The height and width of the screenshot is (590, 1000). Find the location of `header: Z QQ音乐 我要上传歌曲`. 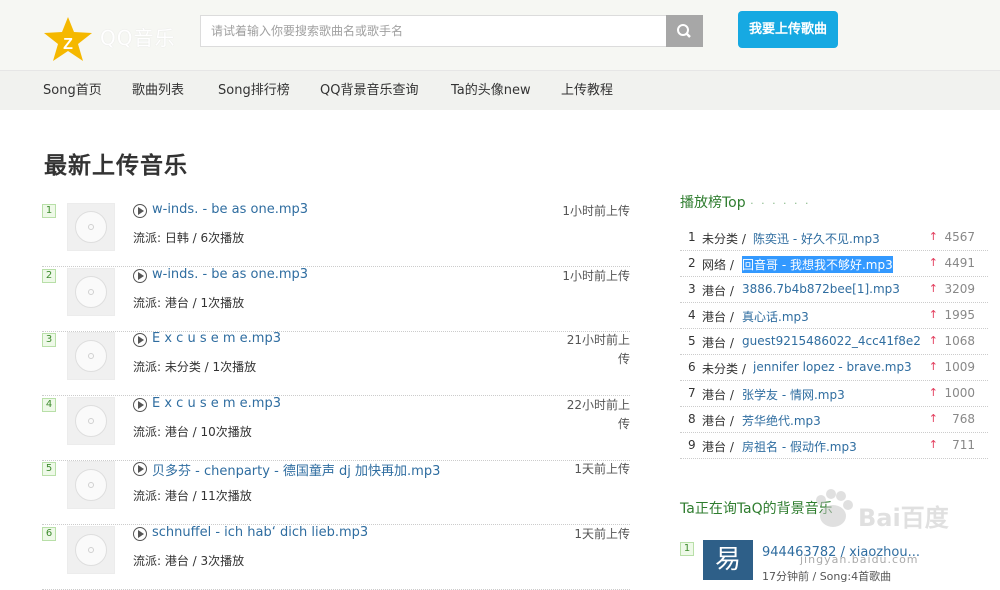

header: Z QQ音乐 我要上传歌曲 is located at coordinates (500, 35).